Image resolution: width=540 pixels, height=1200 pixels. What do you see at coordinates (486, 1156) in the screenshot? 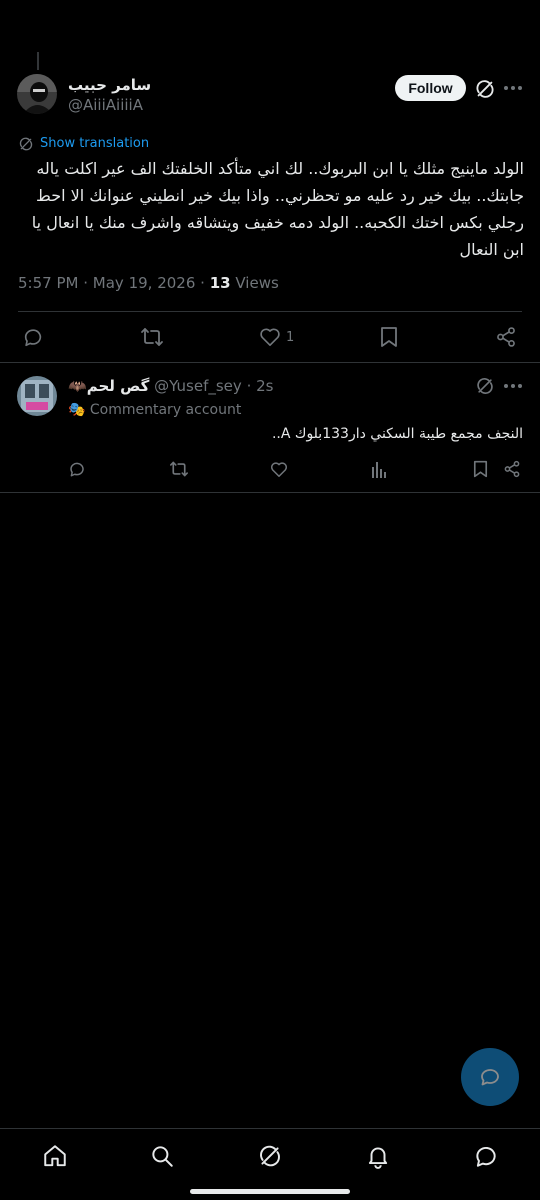
I see `messages-icon` at bounding box center [486, 1156].